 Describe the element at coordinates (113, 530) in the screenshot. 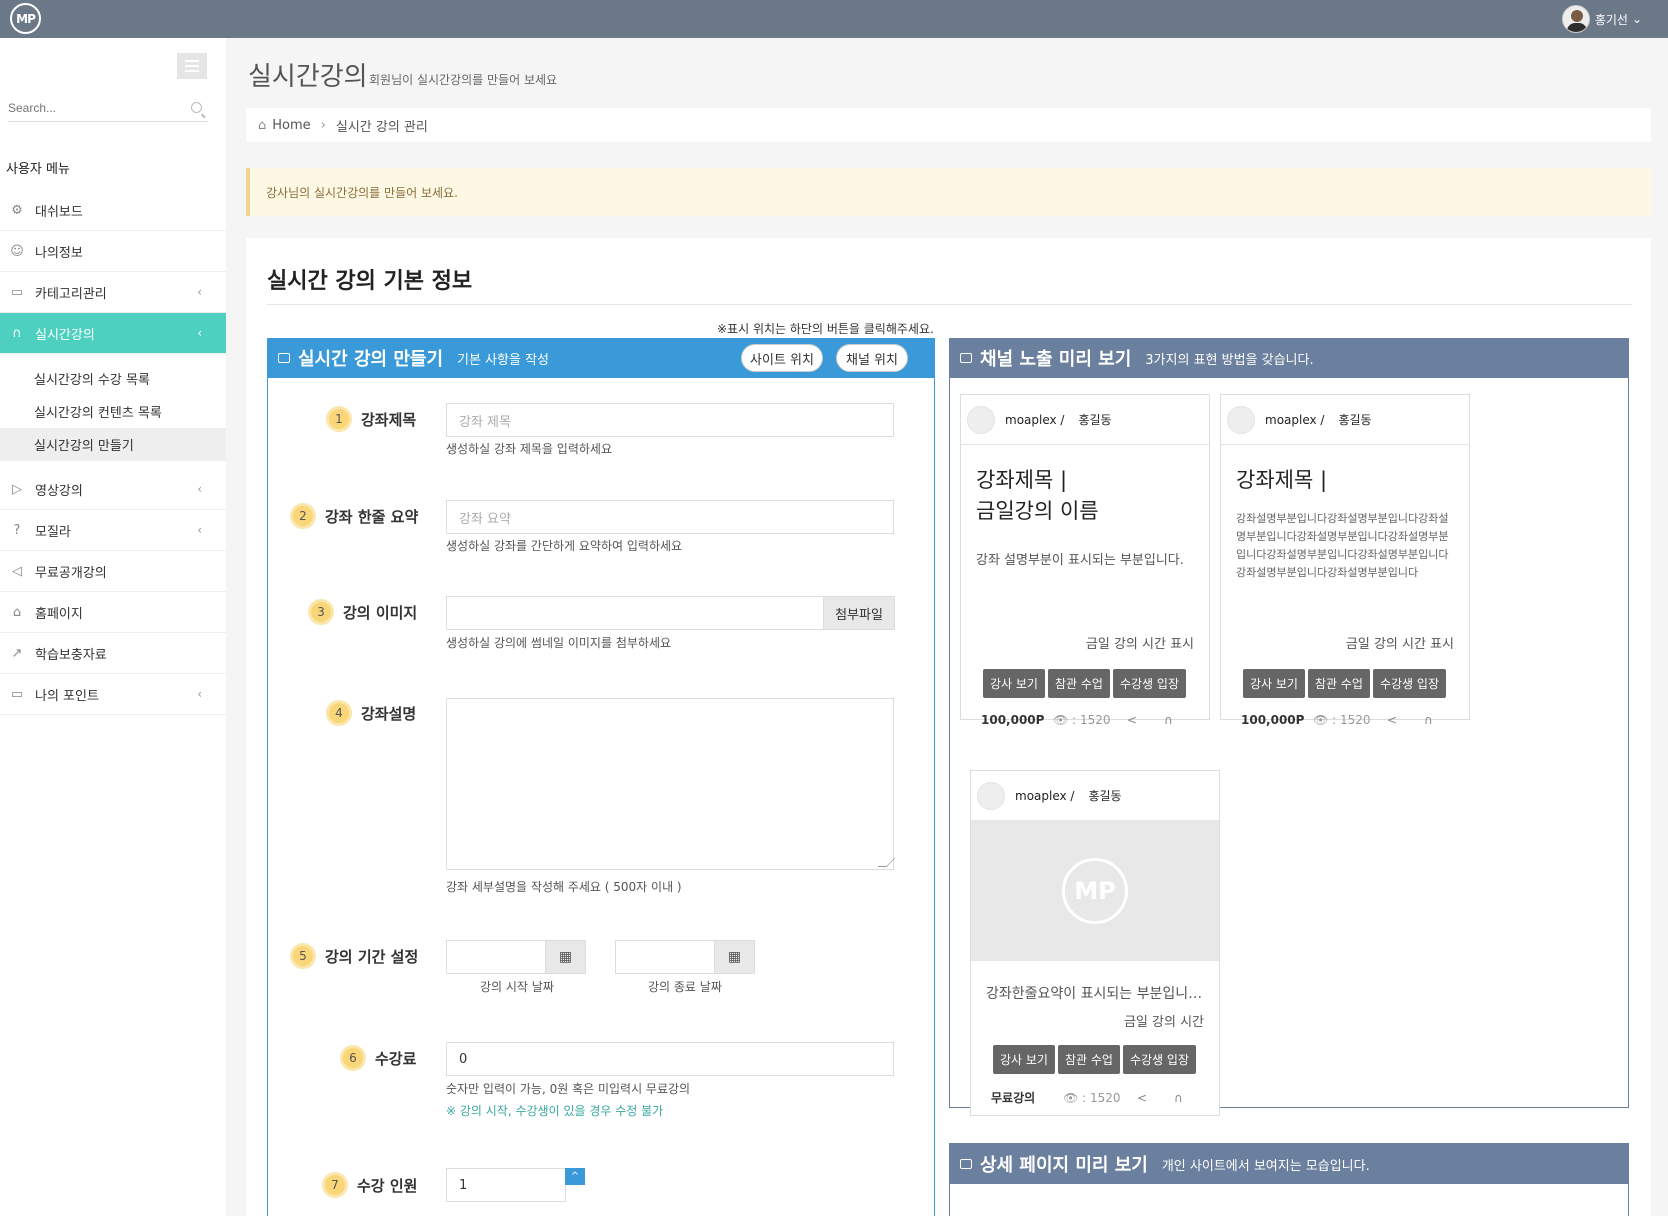

I see `sidebar-item-mozilla: ? 모질라 ‹` at that location.